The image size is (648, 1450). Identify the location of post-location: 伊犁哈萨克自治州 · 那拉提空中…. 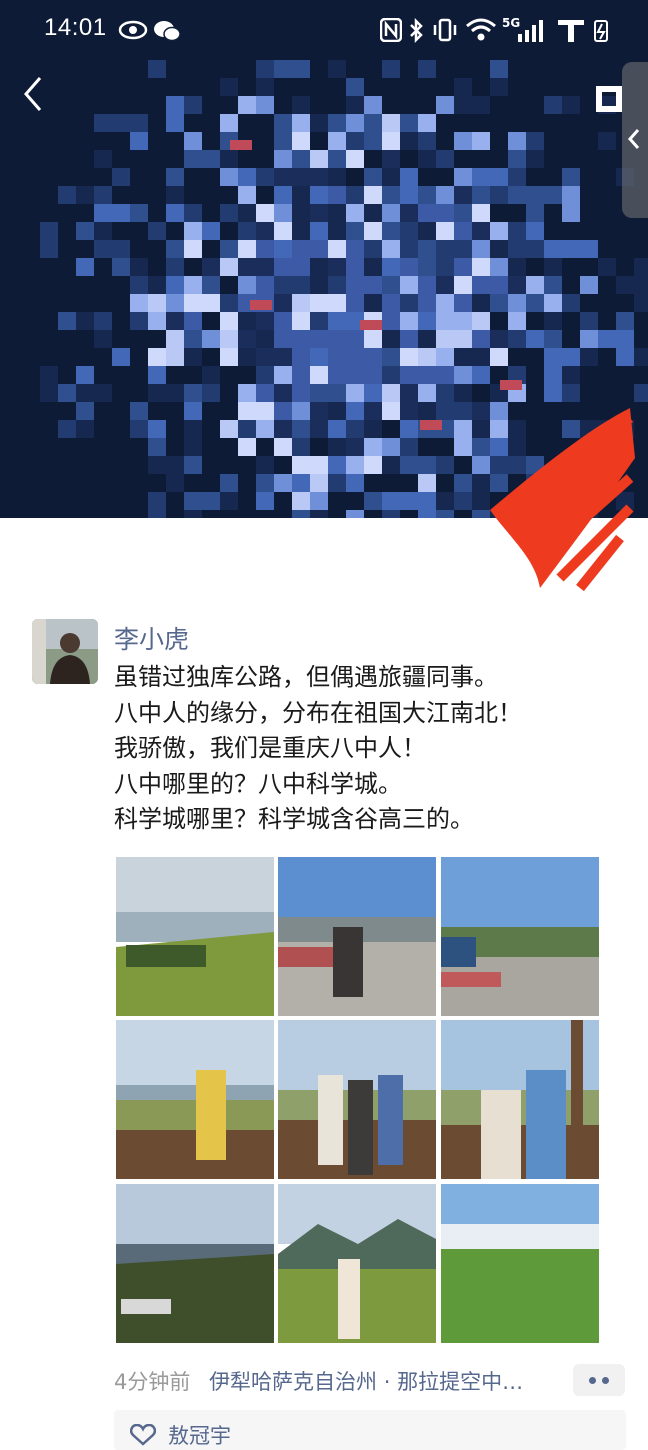
(366, 1382).